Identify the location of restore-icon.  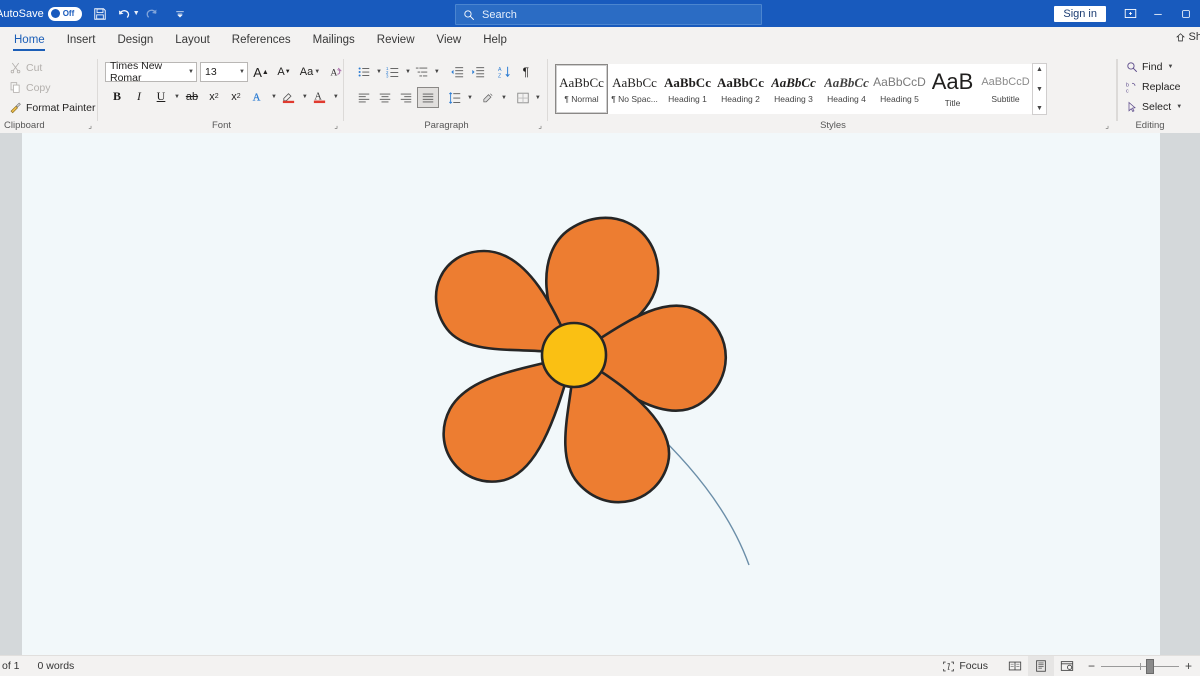
(1186, 13).